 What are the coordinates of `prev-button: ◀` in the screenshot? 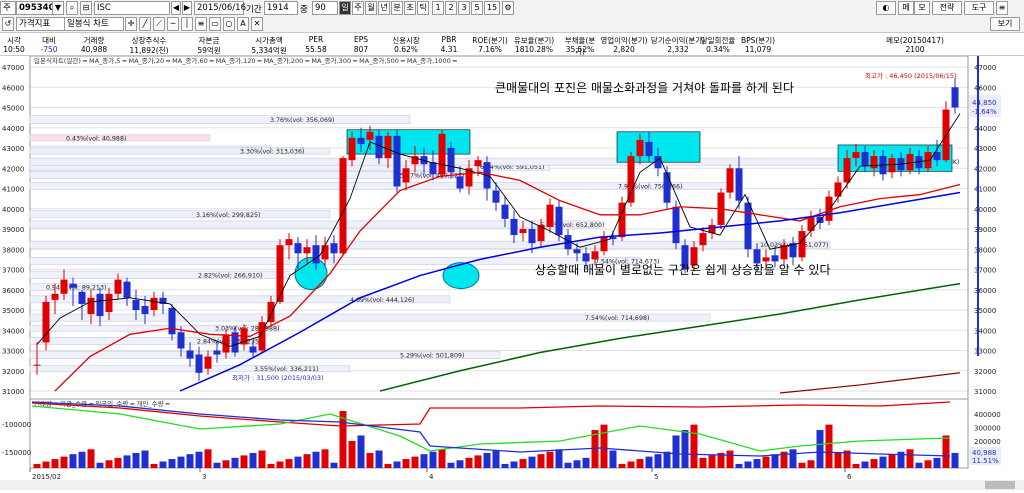 It's located at (176, 8).